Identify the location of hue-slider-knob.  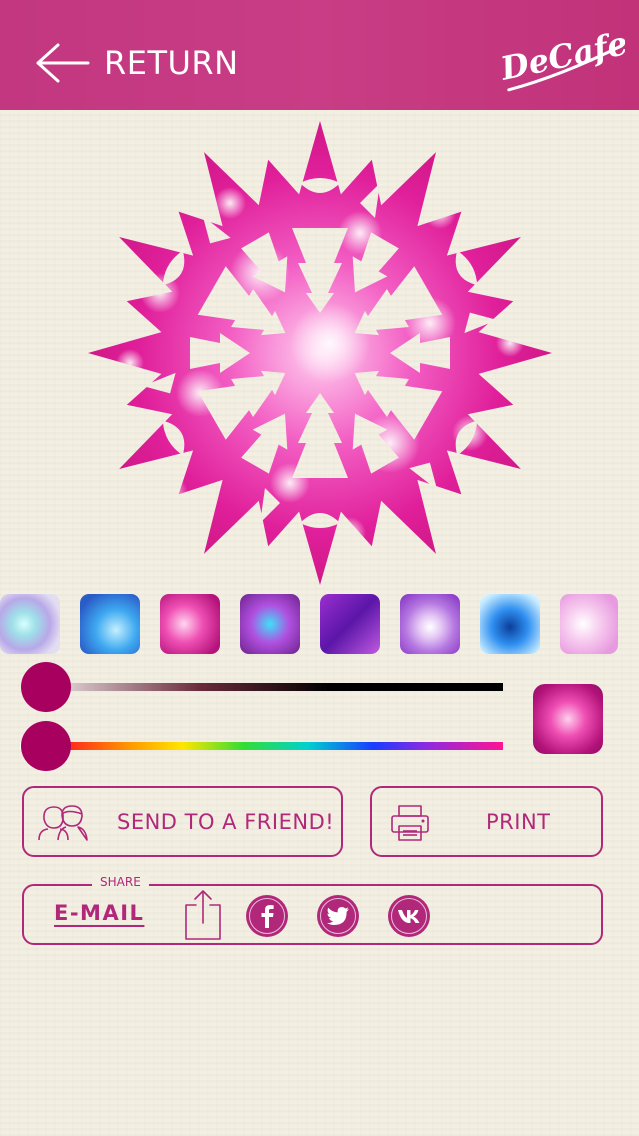
(46, 746).